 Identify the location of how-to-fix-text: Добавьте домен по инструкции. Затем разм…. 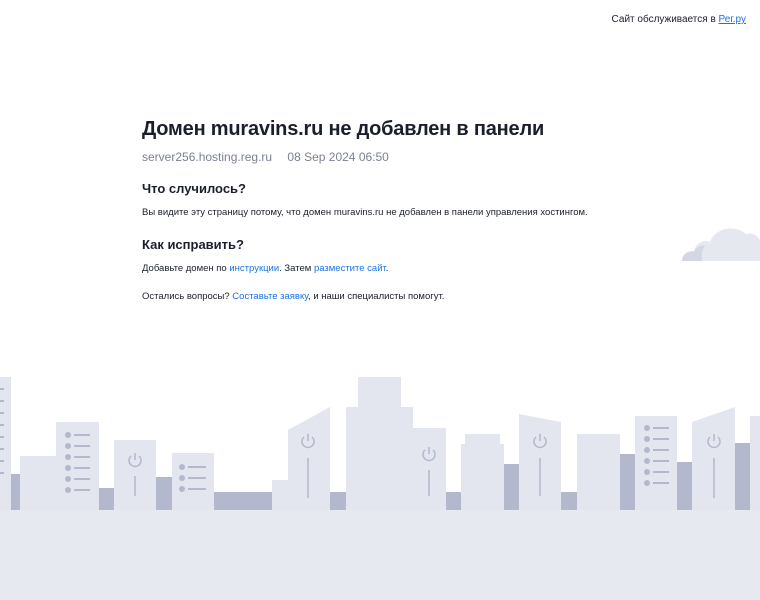
(402, 269).